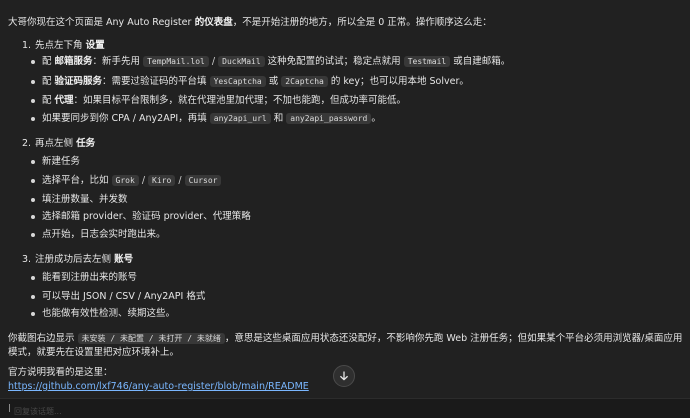 The height and width of the screenshot is (418, 690). Describe the element at coordinates (95, 45) in the screenshot. I see `step-bold: 设置` at that location.